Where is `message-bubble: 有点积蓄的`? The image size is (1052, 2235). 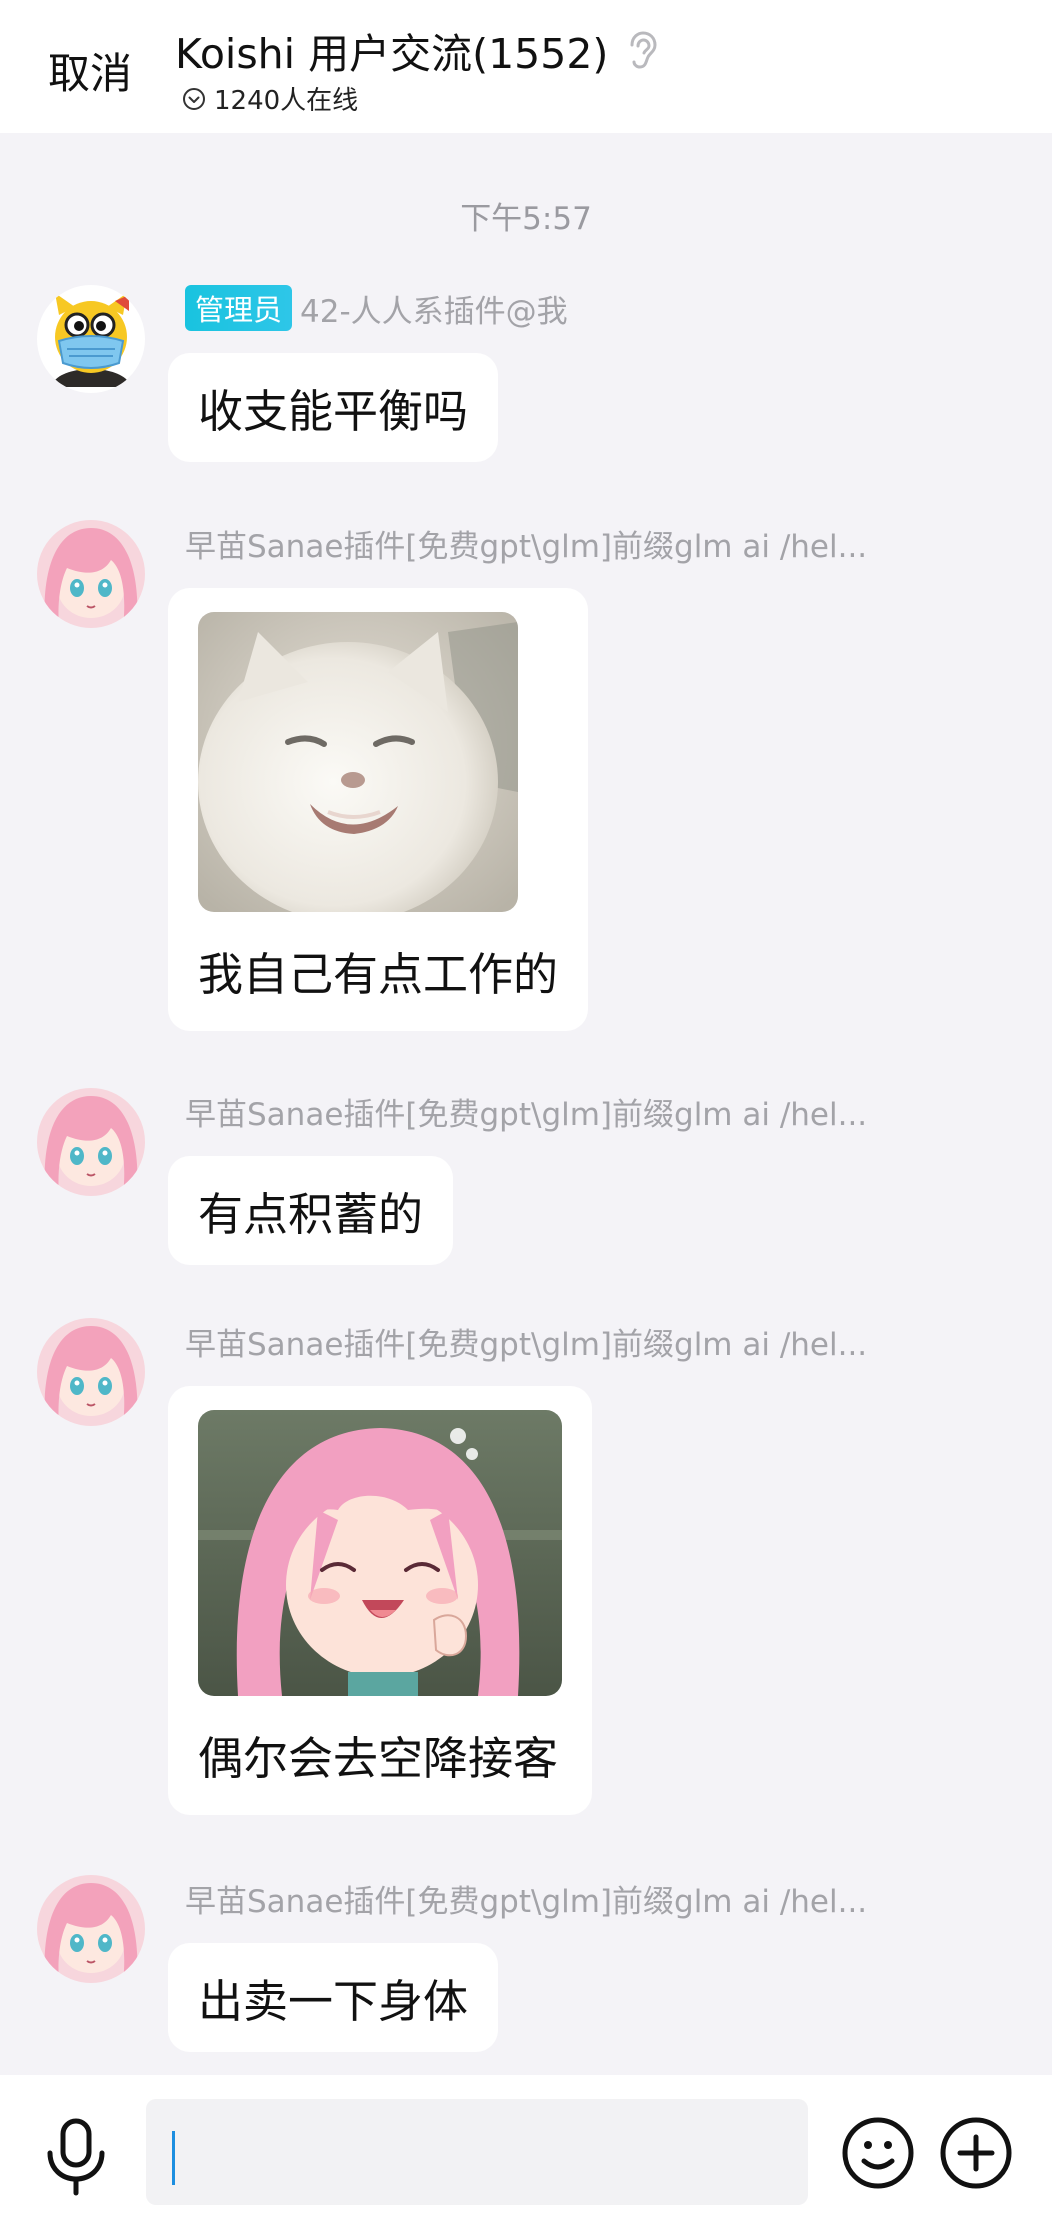 message-bubble: 有点积蓄的 is located at coordinates (311, 1210).